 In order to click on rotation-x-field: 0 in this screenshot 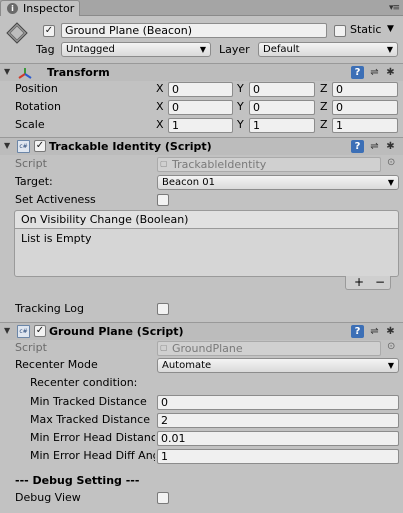, I will do `click(200, 107)`.